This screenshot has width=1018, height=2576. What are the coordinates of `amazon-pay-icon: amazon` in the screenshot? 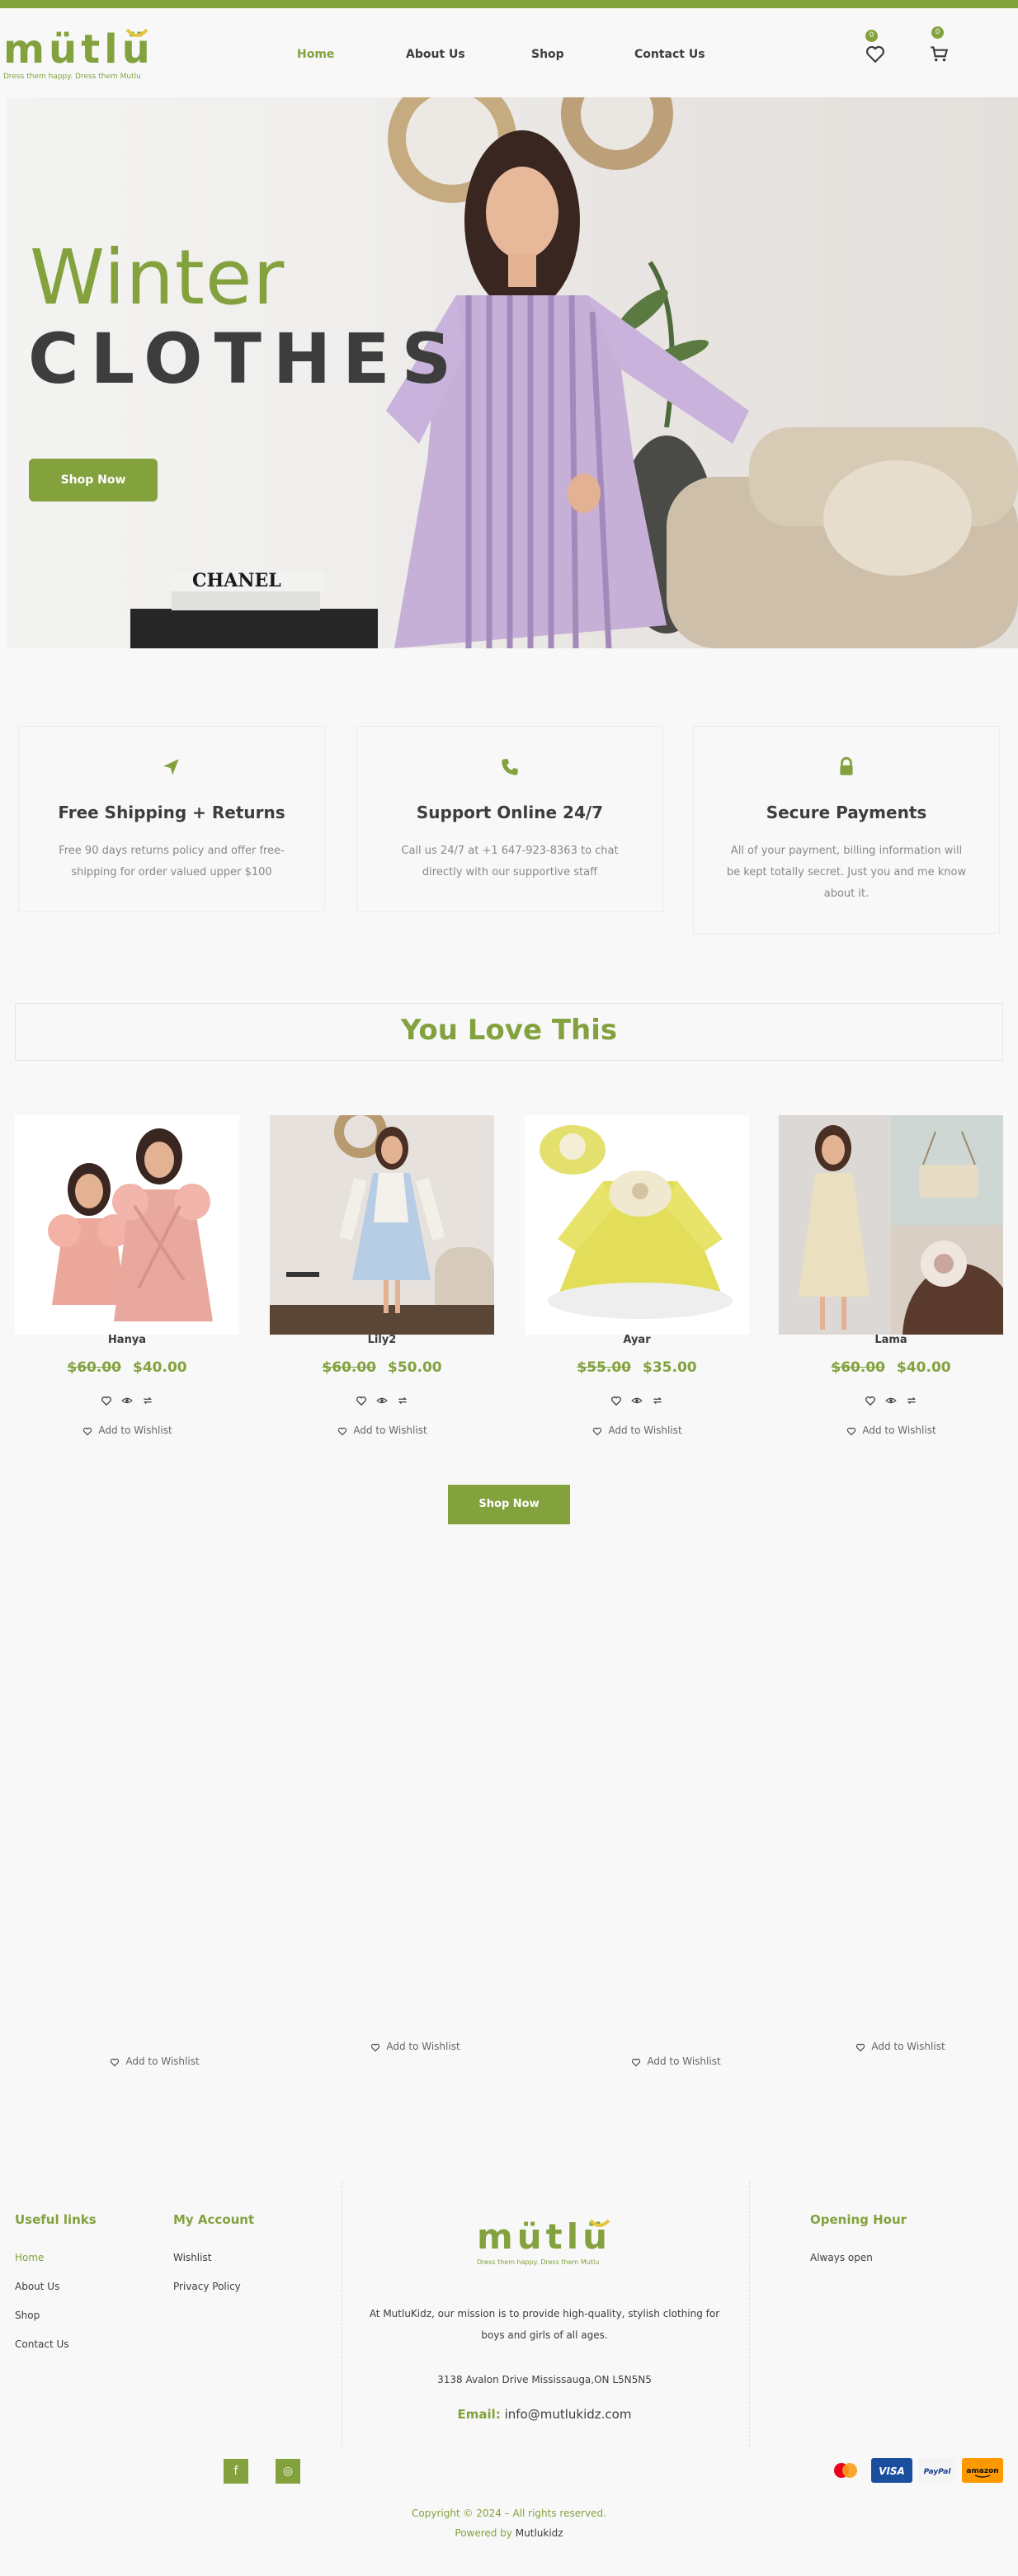 It's located at (982, 2470).